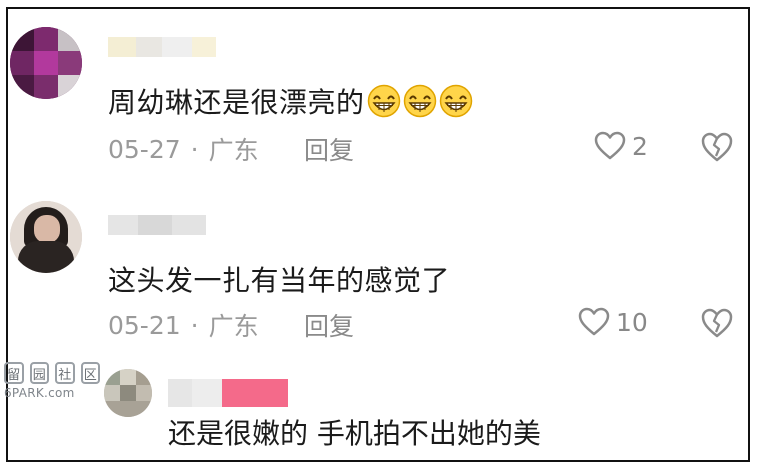  Describe the element at coordinates (354, 433) in the screenshot. I see `comment-text: 还是很嫩的 手机拍不出她的美` at that location.